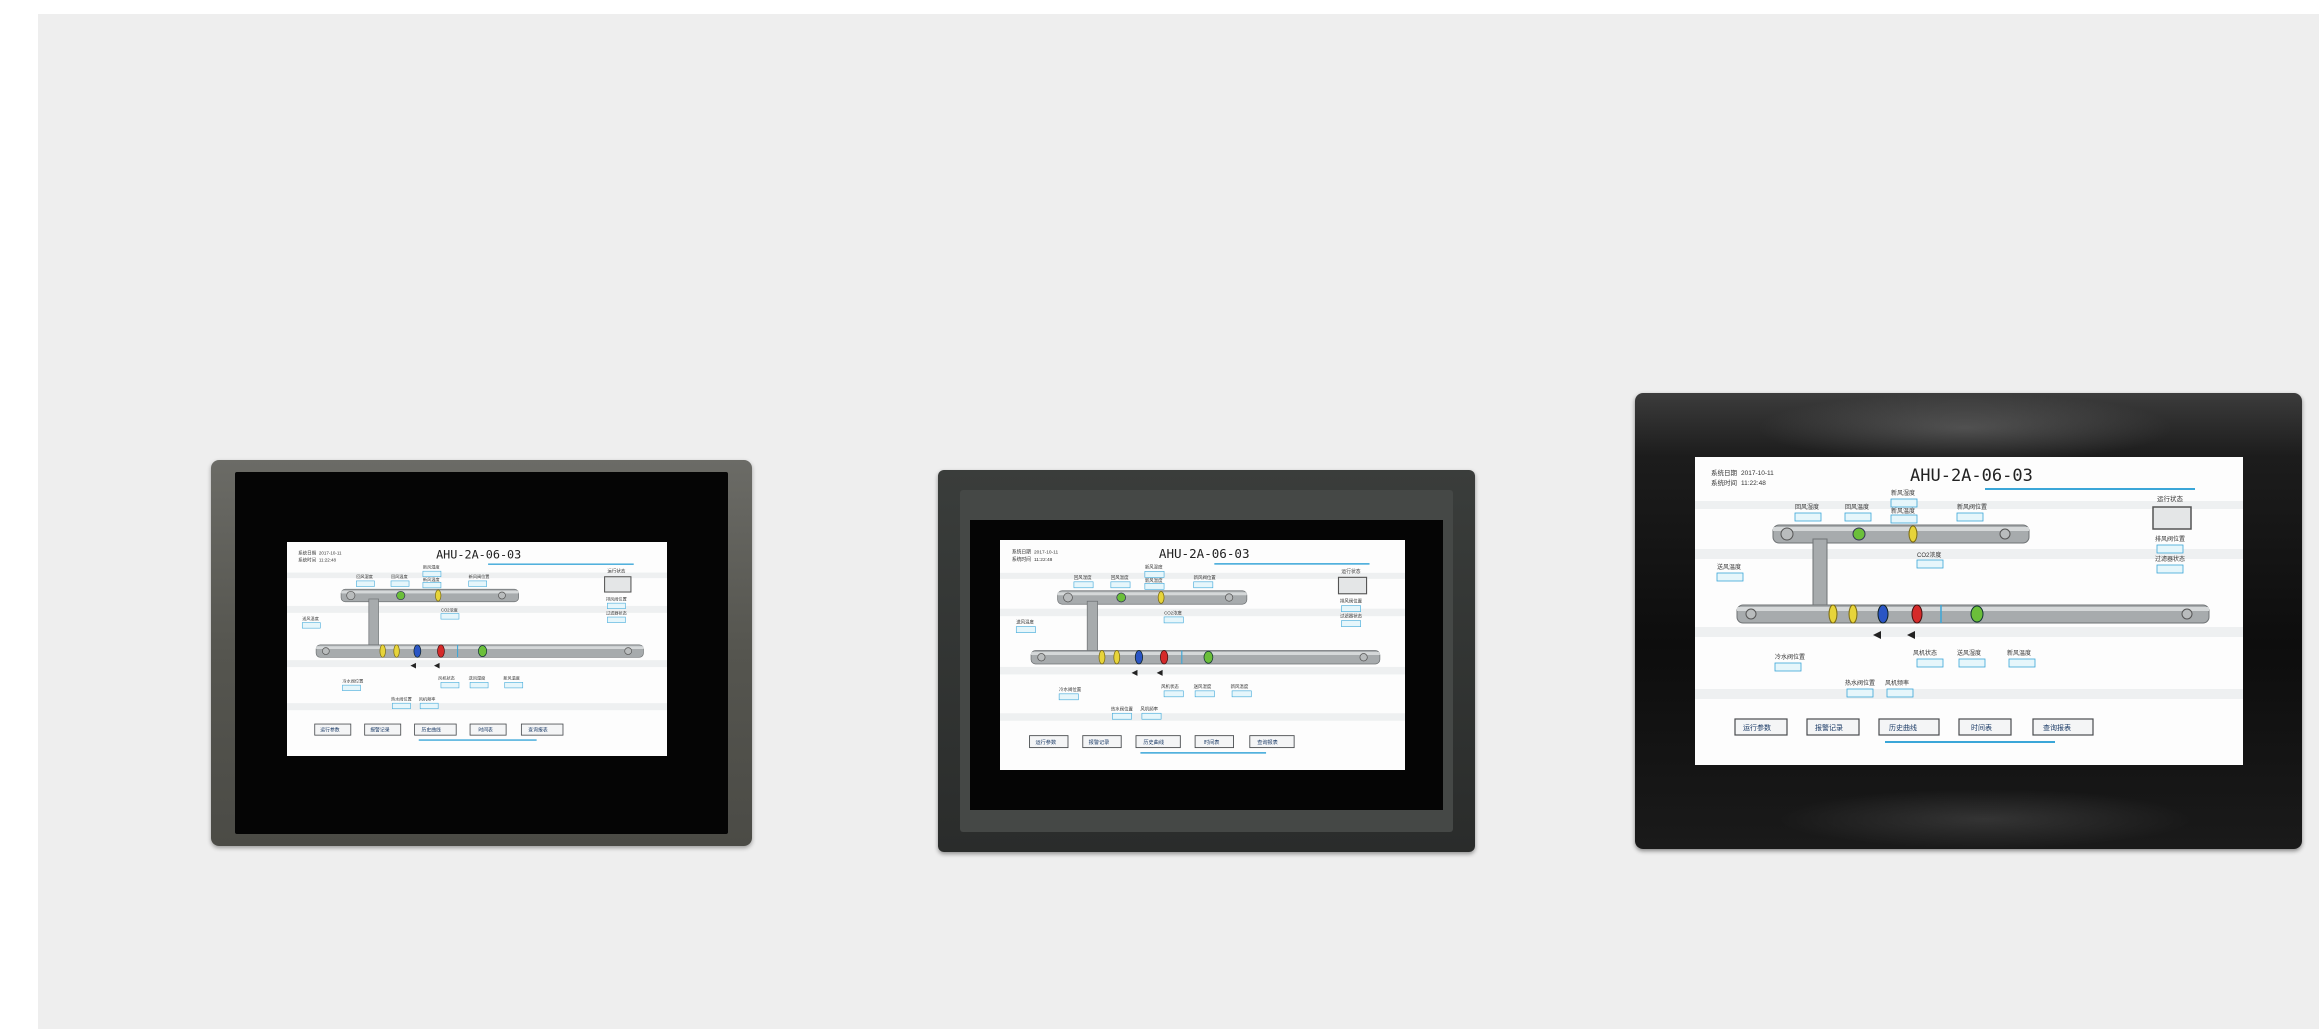 Image resolution: width=2319 pixels, height=1029 pixels. I want to click on button-label: 报警记录, so click(1829, 727).